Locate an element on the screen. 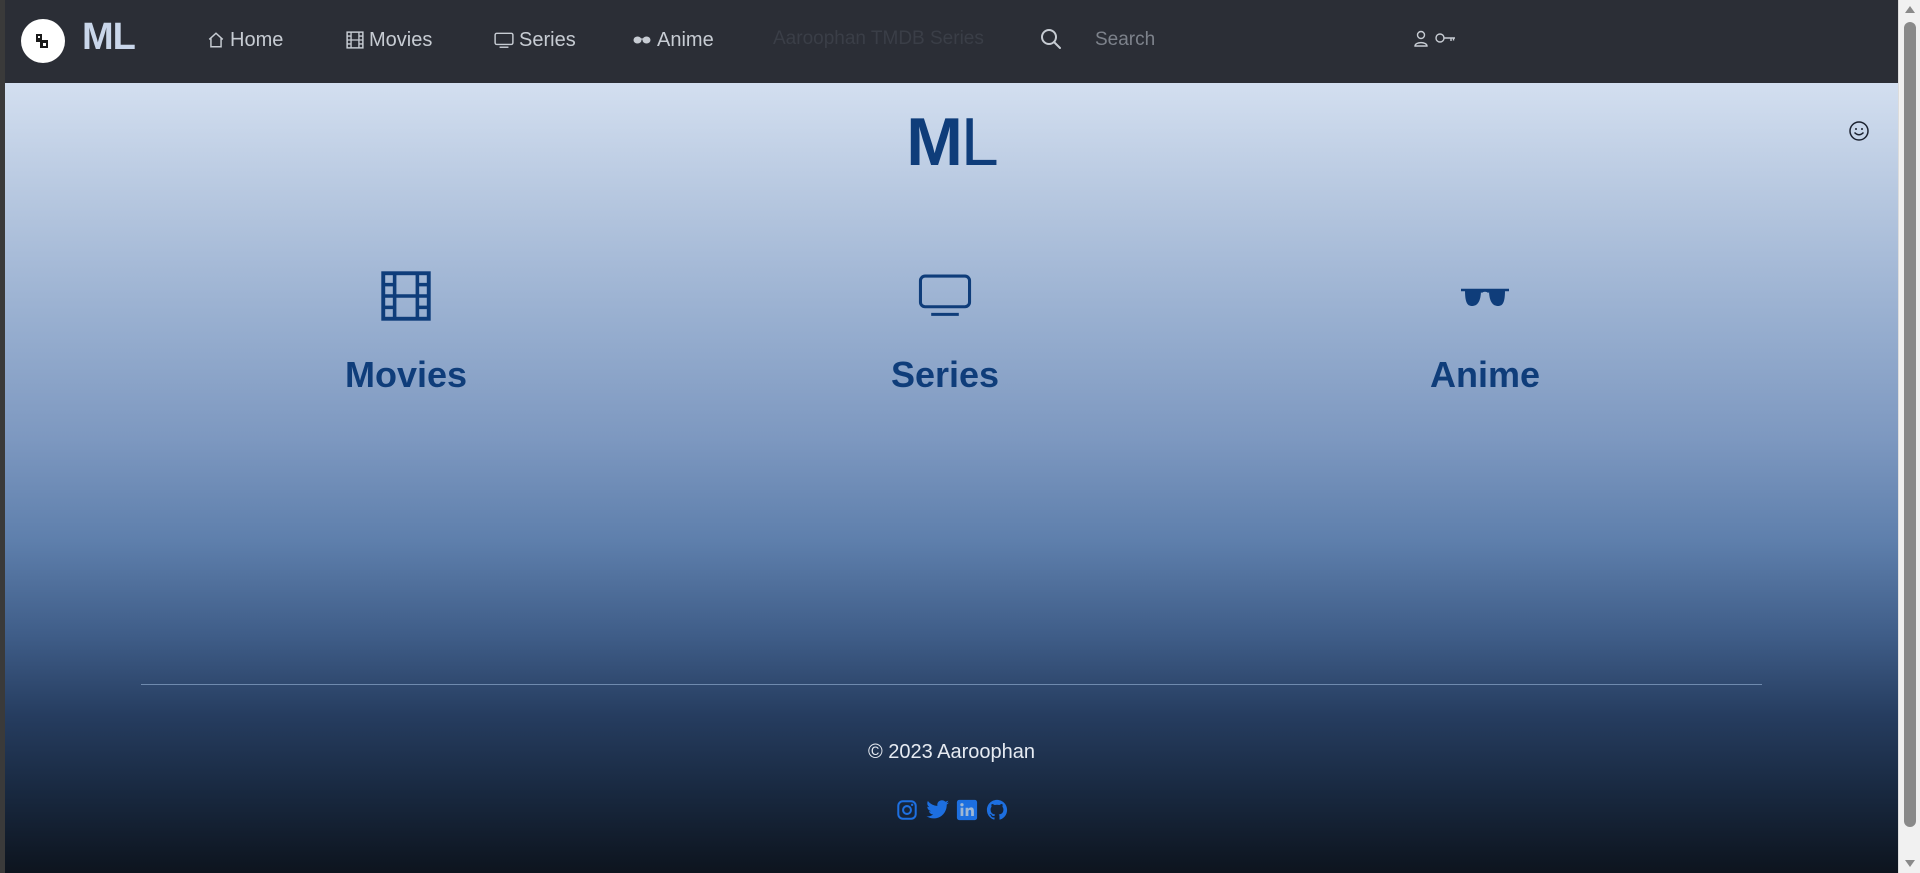  category-anime-label: Anime is located at coordinates (1485, 374).